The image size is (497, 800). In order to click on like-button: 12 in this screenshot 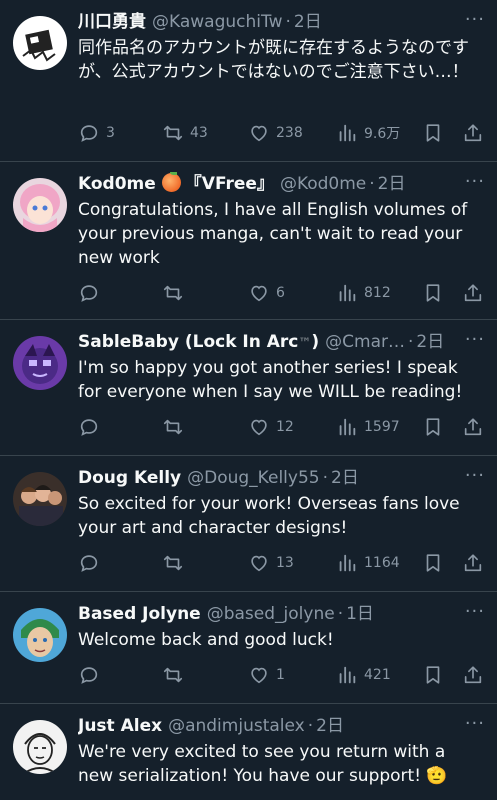, I will do `click(271, 427)`.